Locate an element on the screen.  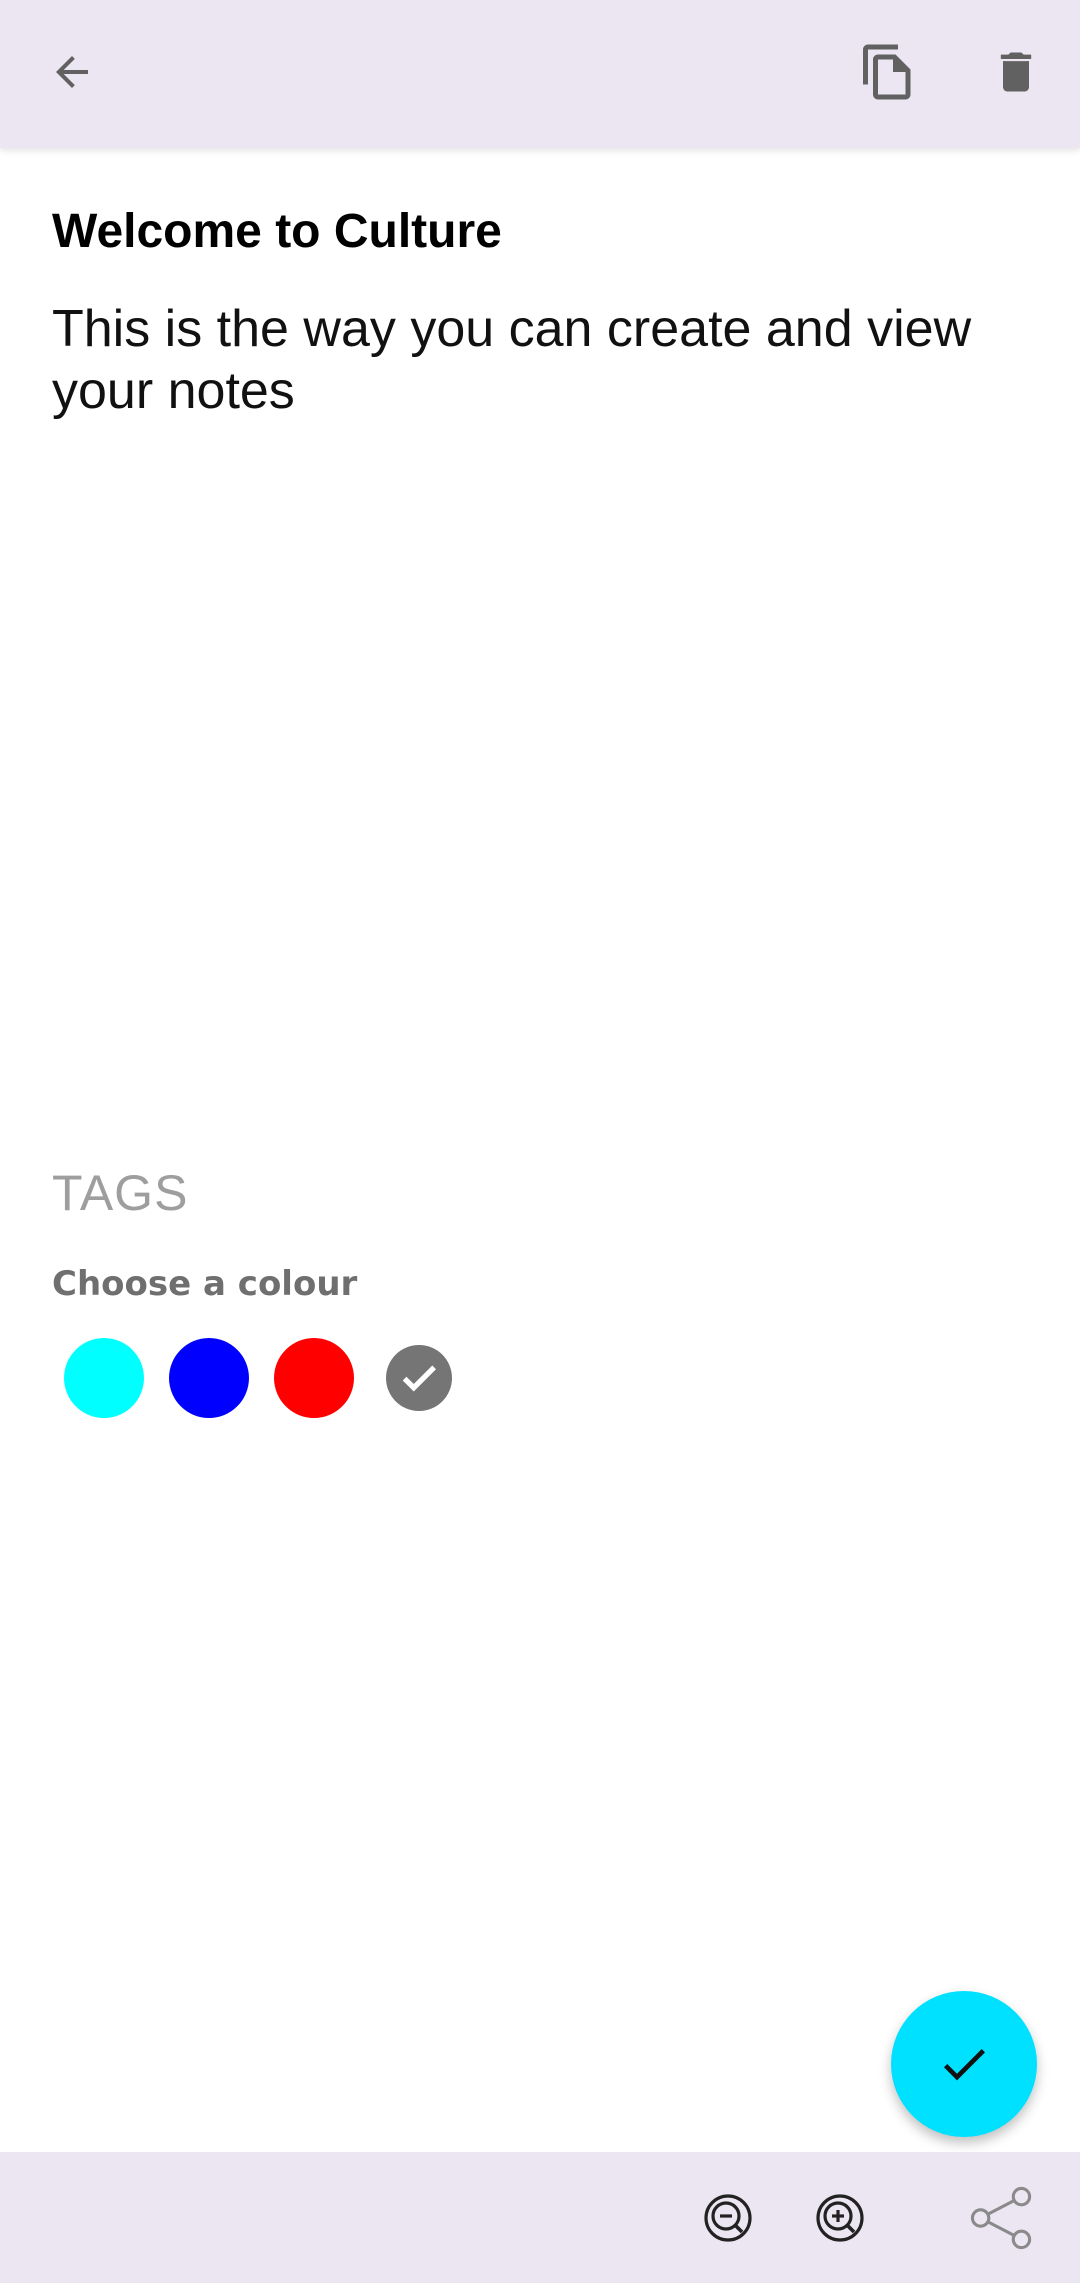
copy-button is located at coordinates (888, 72).